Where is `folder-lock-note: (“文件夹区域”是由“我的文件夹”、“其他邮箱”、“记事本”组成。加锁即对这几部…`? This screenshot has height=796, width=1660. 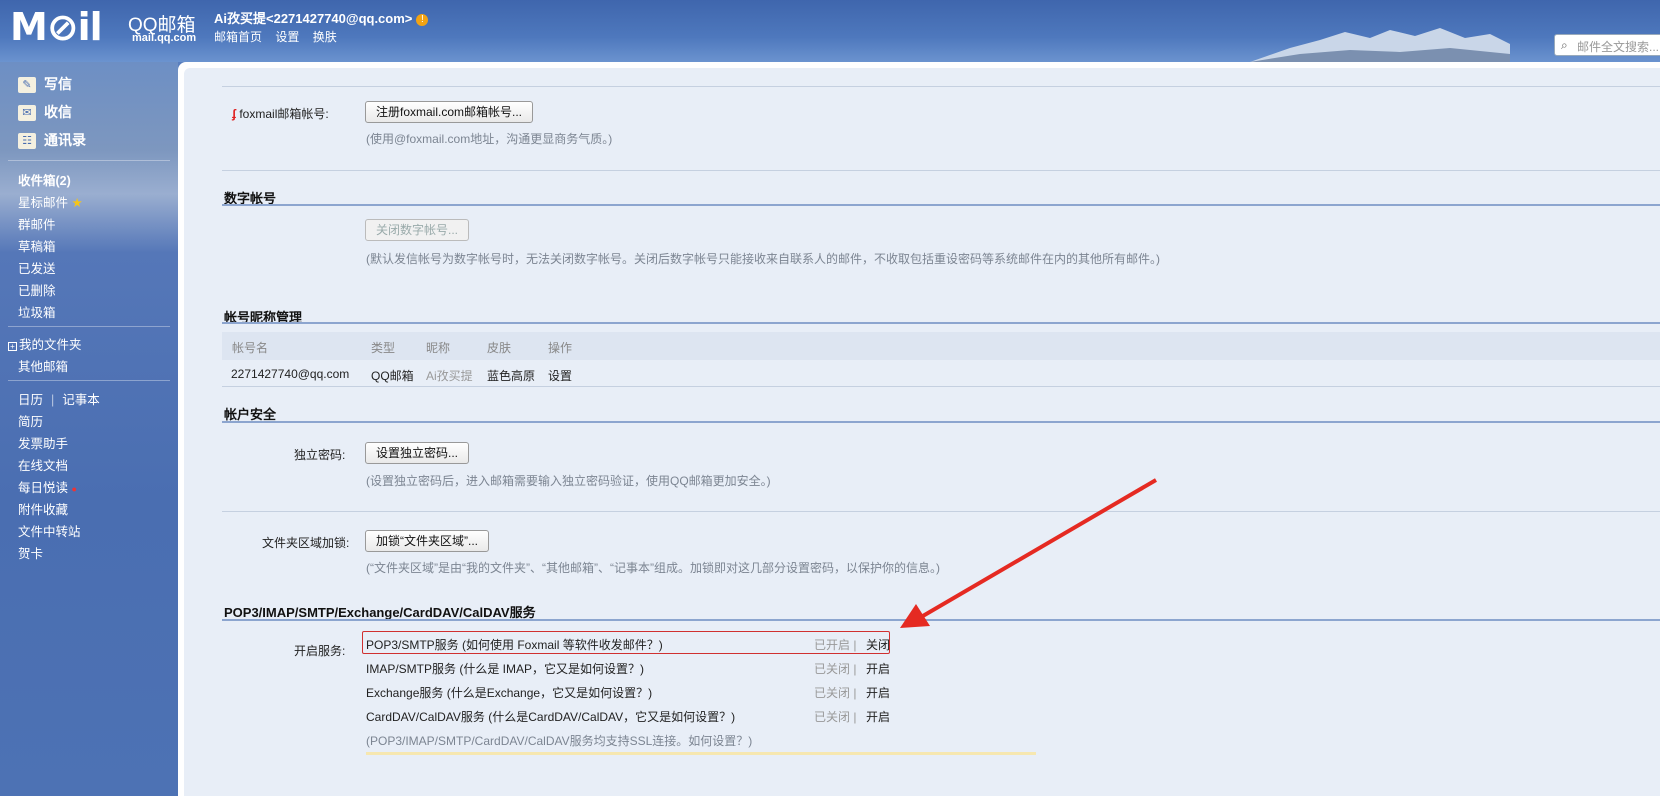
folder-lock-note: (“文件夹区域”是由“我的文件夹”、“其他邮箱”、“记事本”组成。加锁即对这几部… is located at coordinates (653, 568).